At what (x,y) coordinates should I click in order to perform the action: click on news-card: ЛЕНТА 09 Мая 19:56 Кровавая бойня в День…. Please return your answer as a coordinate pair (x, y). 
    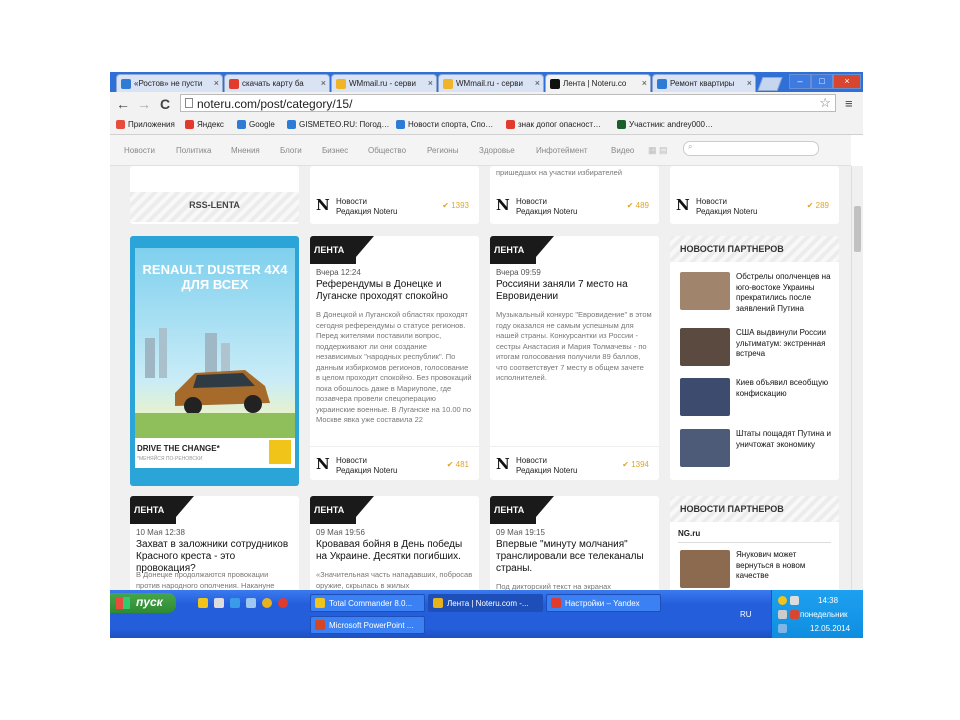
    Looking at the image, I should click on (394, 543).